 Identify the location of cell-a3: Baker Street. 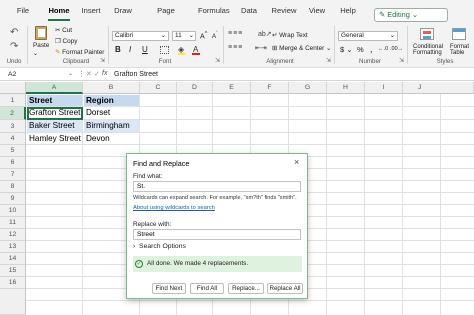
(54, 126).